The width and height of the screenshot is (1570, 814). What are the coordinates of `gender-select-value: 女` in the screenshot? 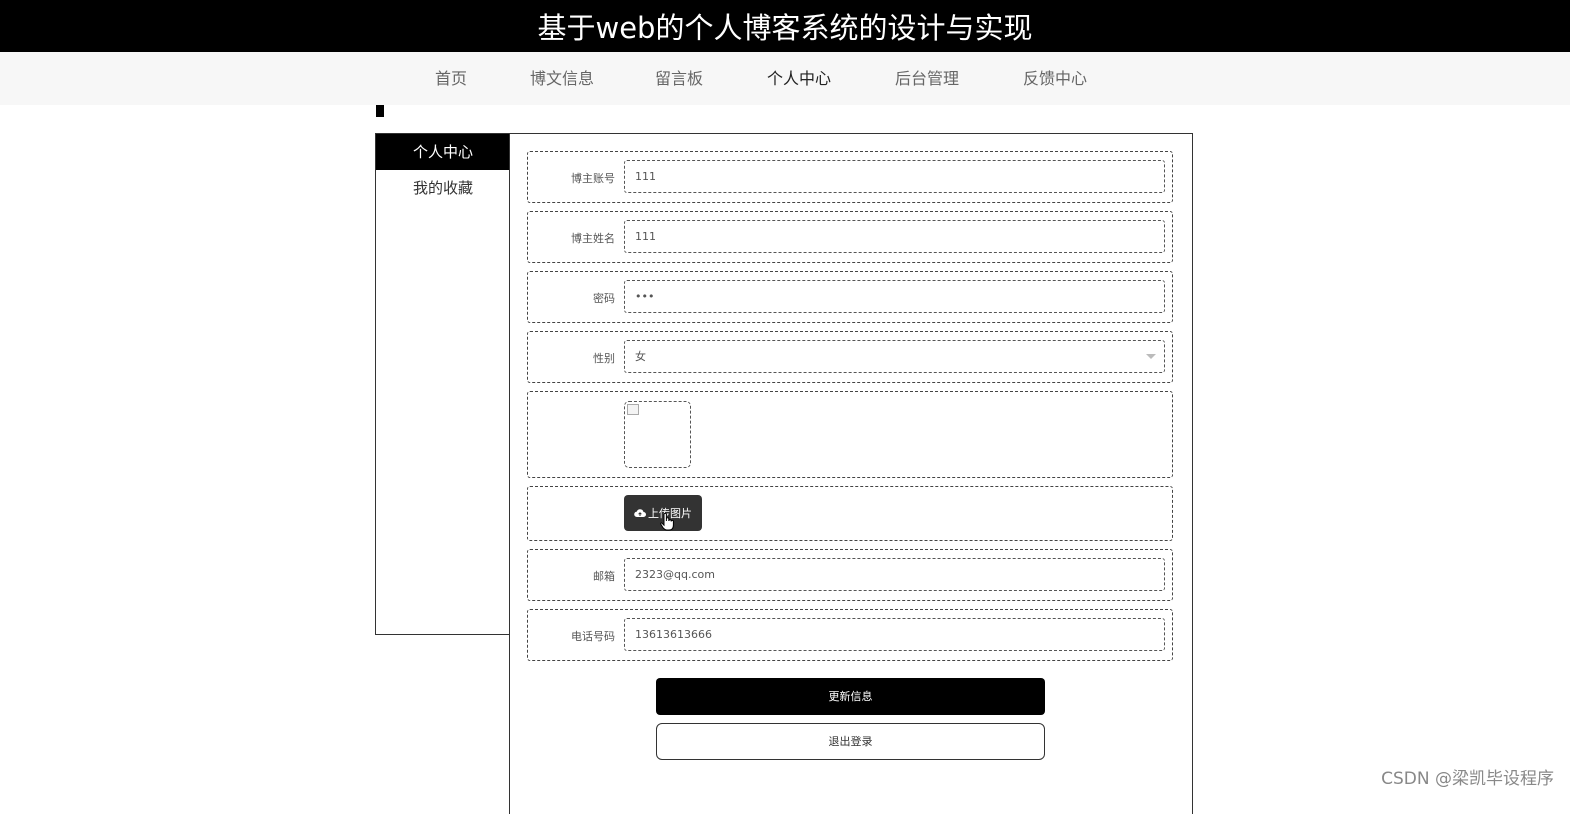 It's located at (640, 356).